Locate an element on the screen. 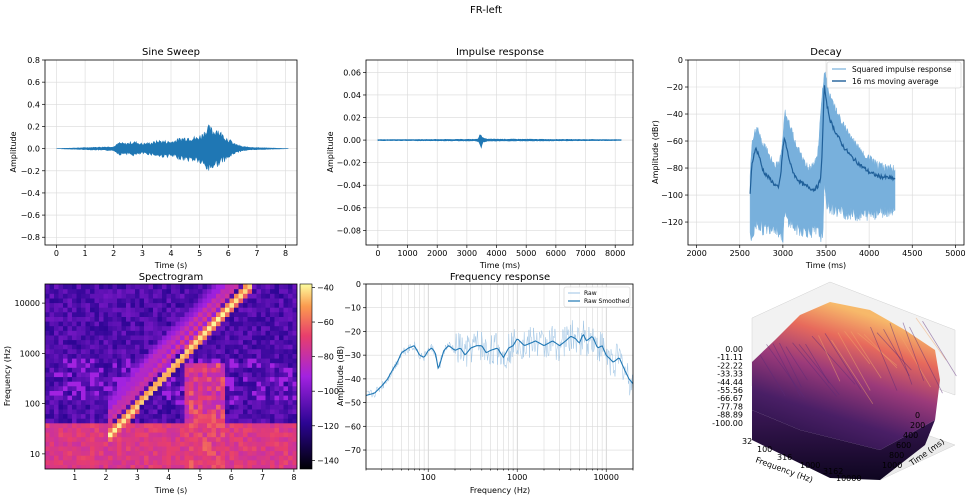 This screenshot has width=972, height=500. decay-ylabel: Amplitude (dBr) is located at coordinates (655, 152).